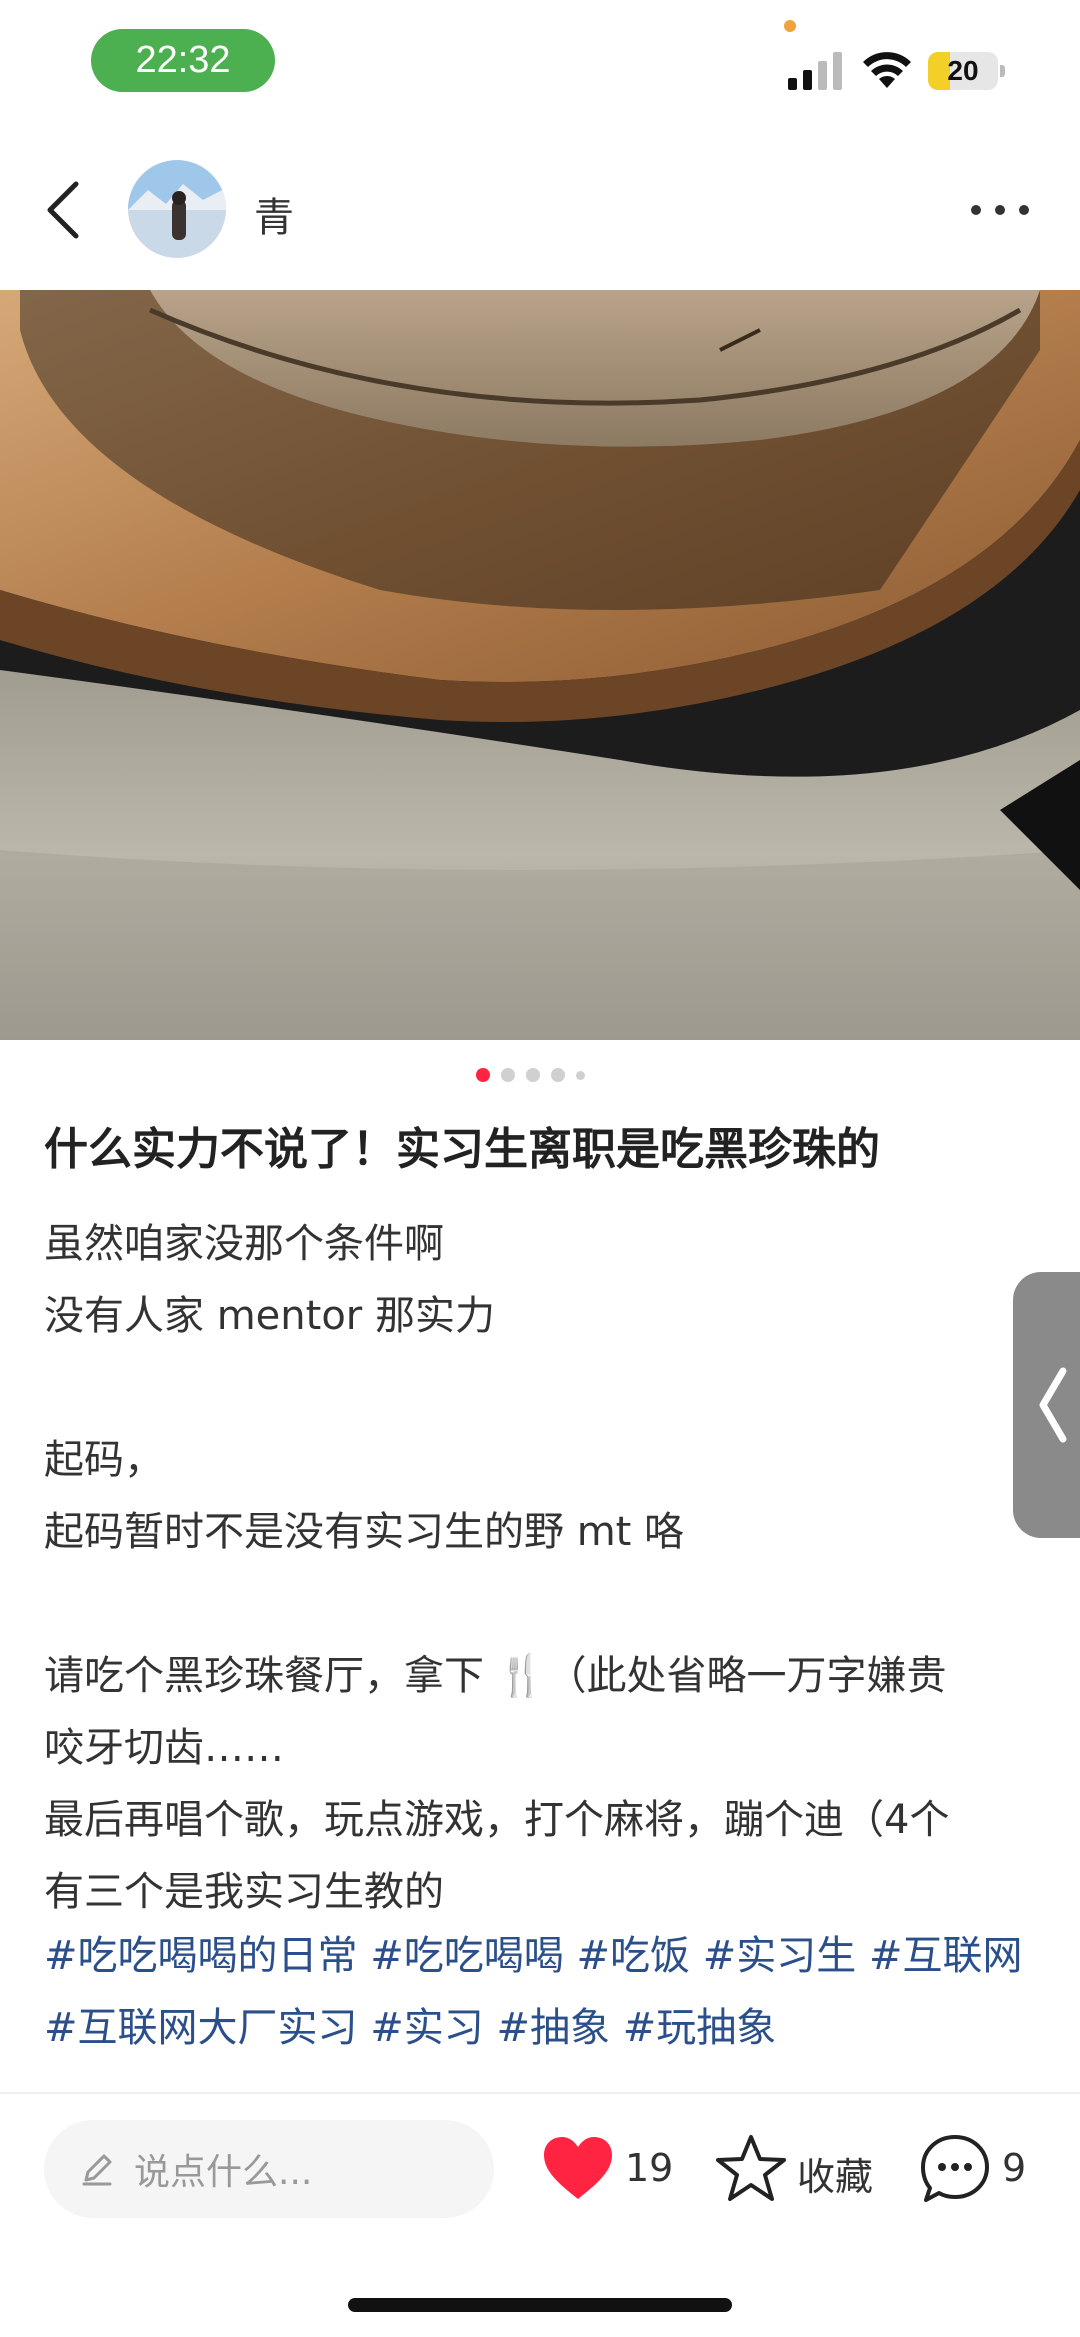 This screenshot has width=1080, height=2337. What do you see at coordinates (540, 2093) in the screenshot?
I see `bottom-bar-divider` at bounding box center [540, 2093].